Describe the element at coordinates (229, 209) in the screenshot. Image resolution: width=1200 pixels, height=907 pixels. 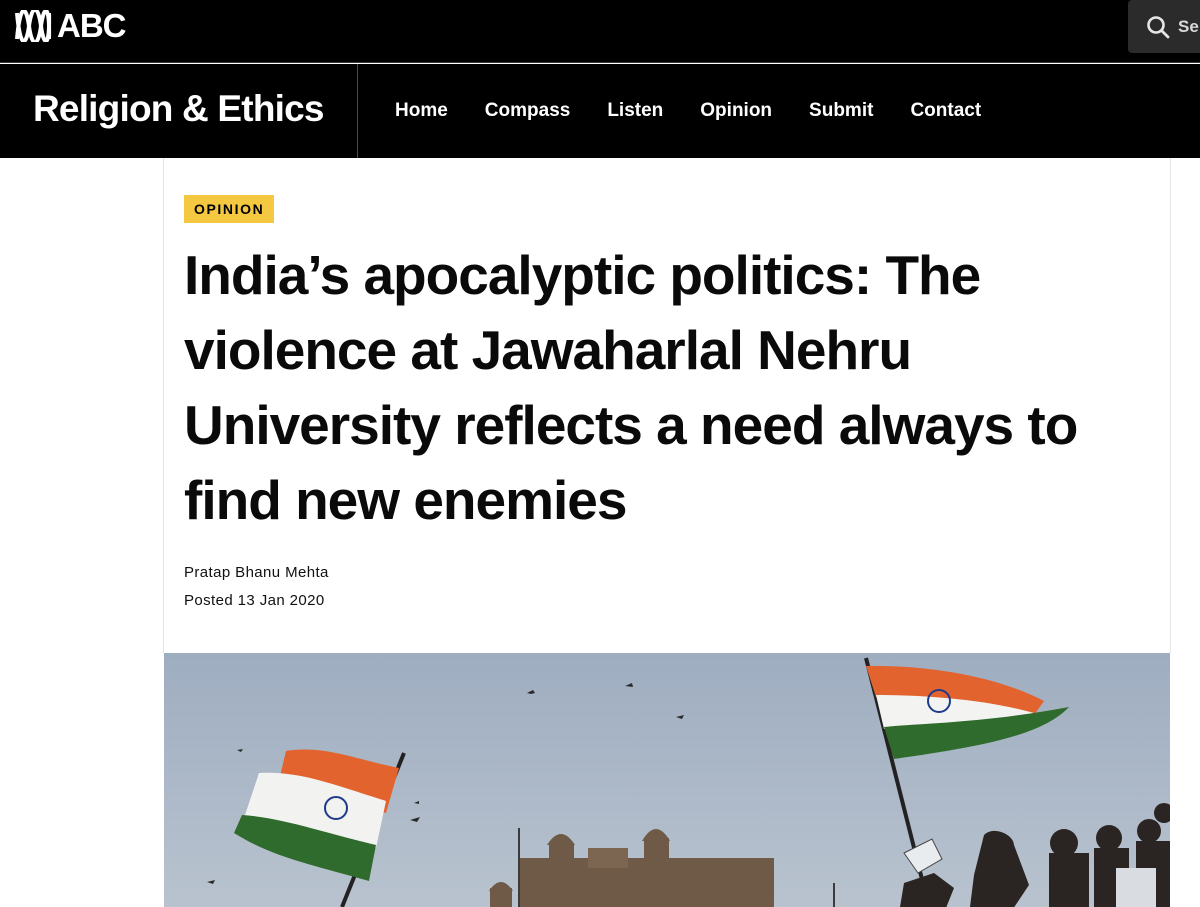
I see `category-tag-opinion: OPINION` at that location.